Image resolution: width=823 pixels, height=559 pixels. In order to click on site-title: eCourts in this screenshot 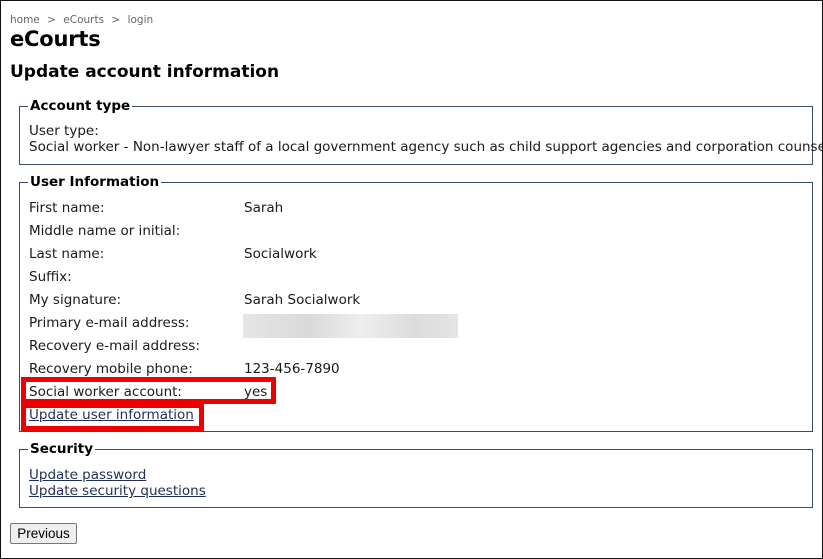, I will do `click(55, 39)`.